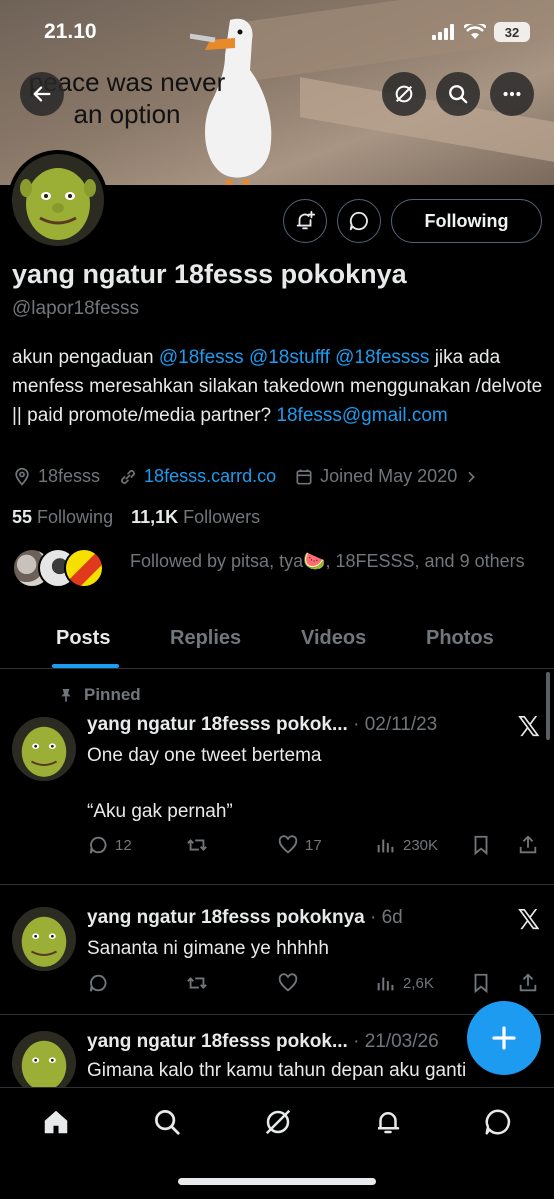 This screenshot has width=554, height=1199. I want to click on nav-home, so click(56, 1122).